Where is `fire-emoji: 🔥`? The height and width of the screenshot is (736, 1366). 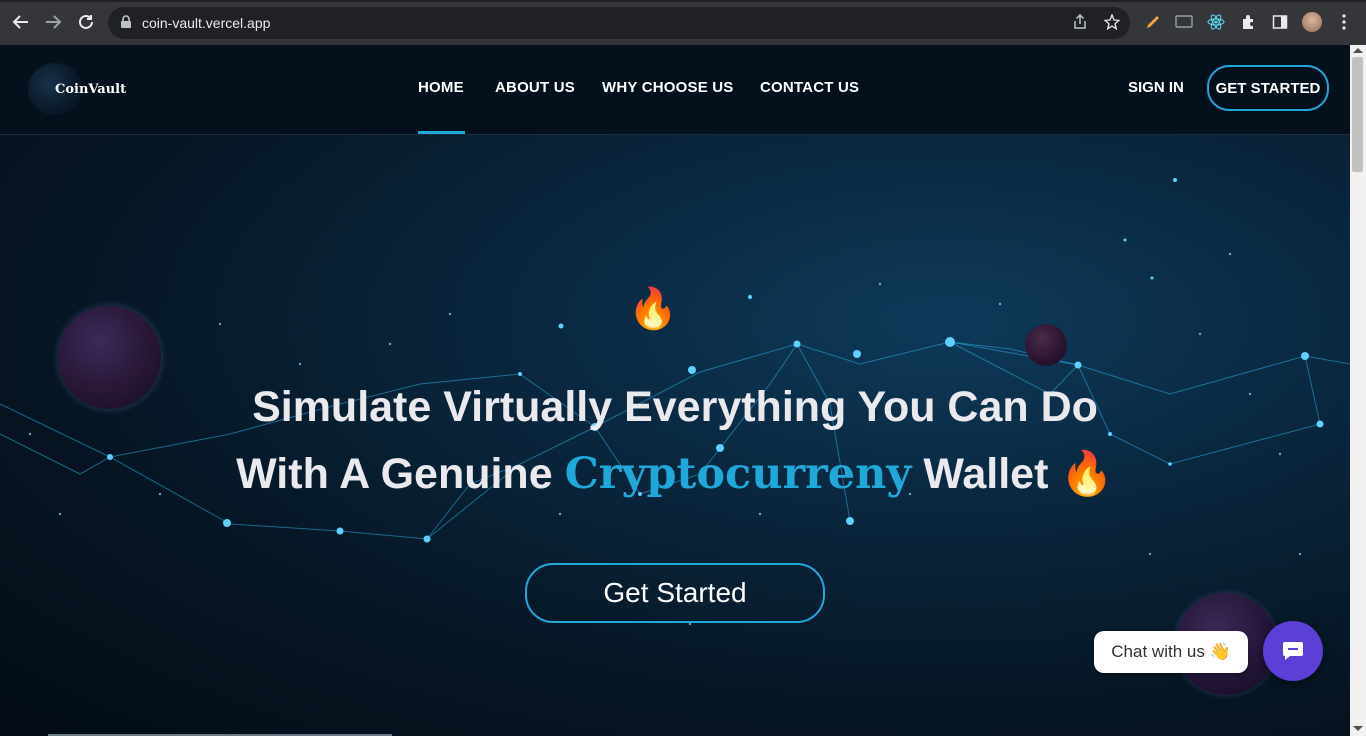 fire-emoji: 🔥 is located at coordinates (653, 309).